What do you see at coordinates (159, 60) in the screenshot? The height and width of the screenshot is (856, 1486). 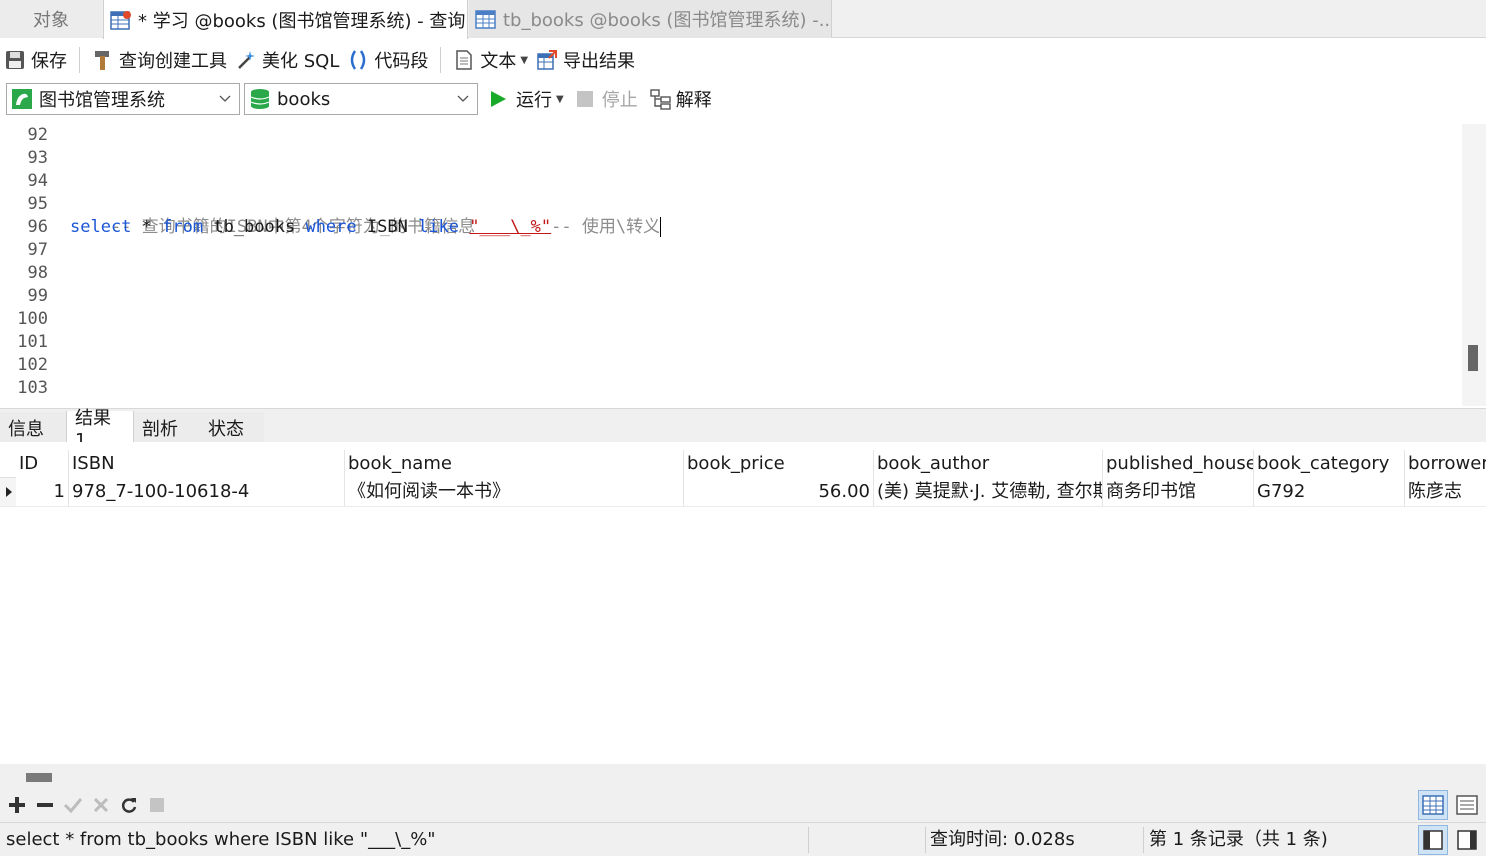 I see `query-builder-button: 查询创建工具` at bounding box center [159, 60].